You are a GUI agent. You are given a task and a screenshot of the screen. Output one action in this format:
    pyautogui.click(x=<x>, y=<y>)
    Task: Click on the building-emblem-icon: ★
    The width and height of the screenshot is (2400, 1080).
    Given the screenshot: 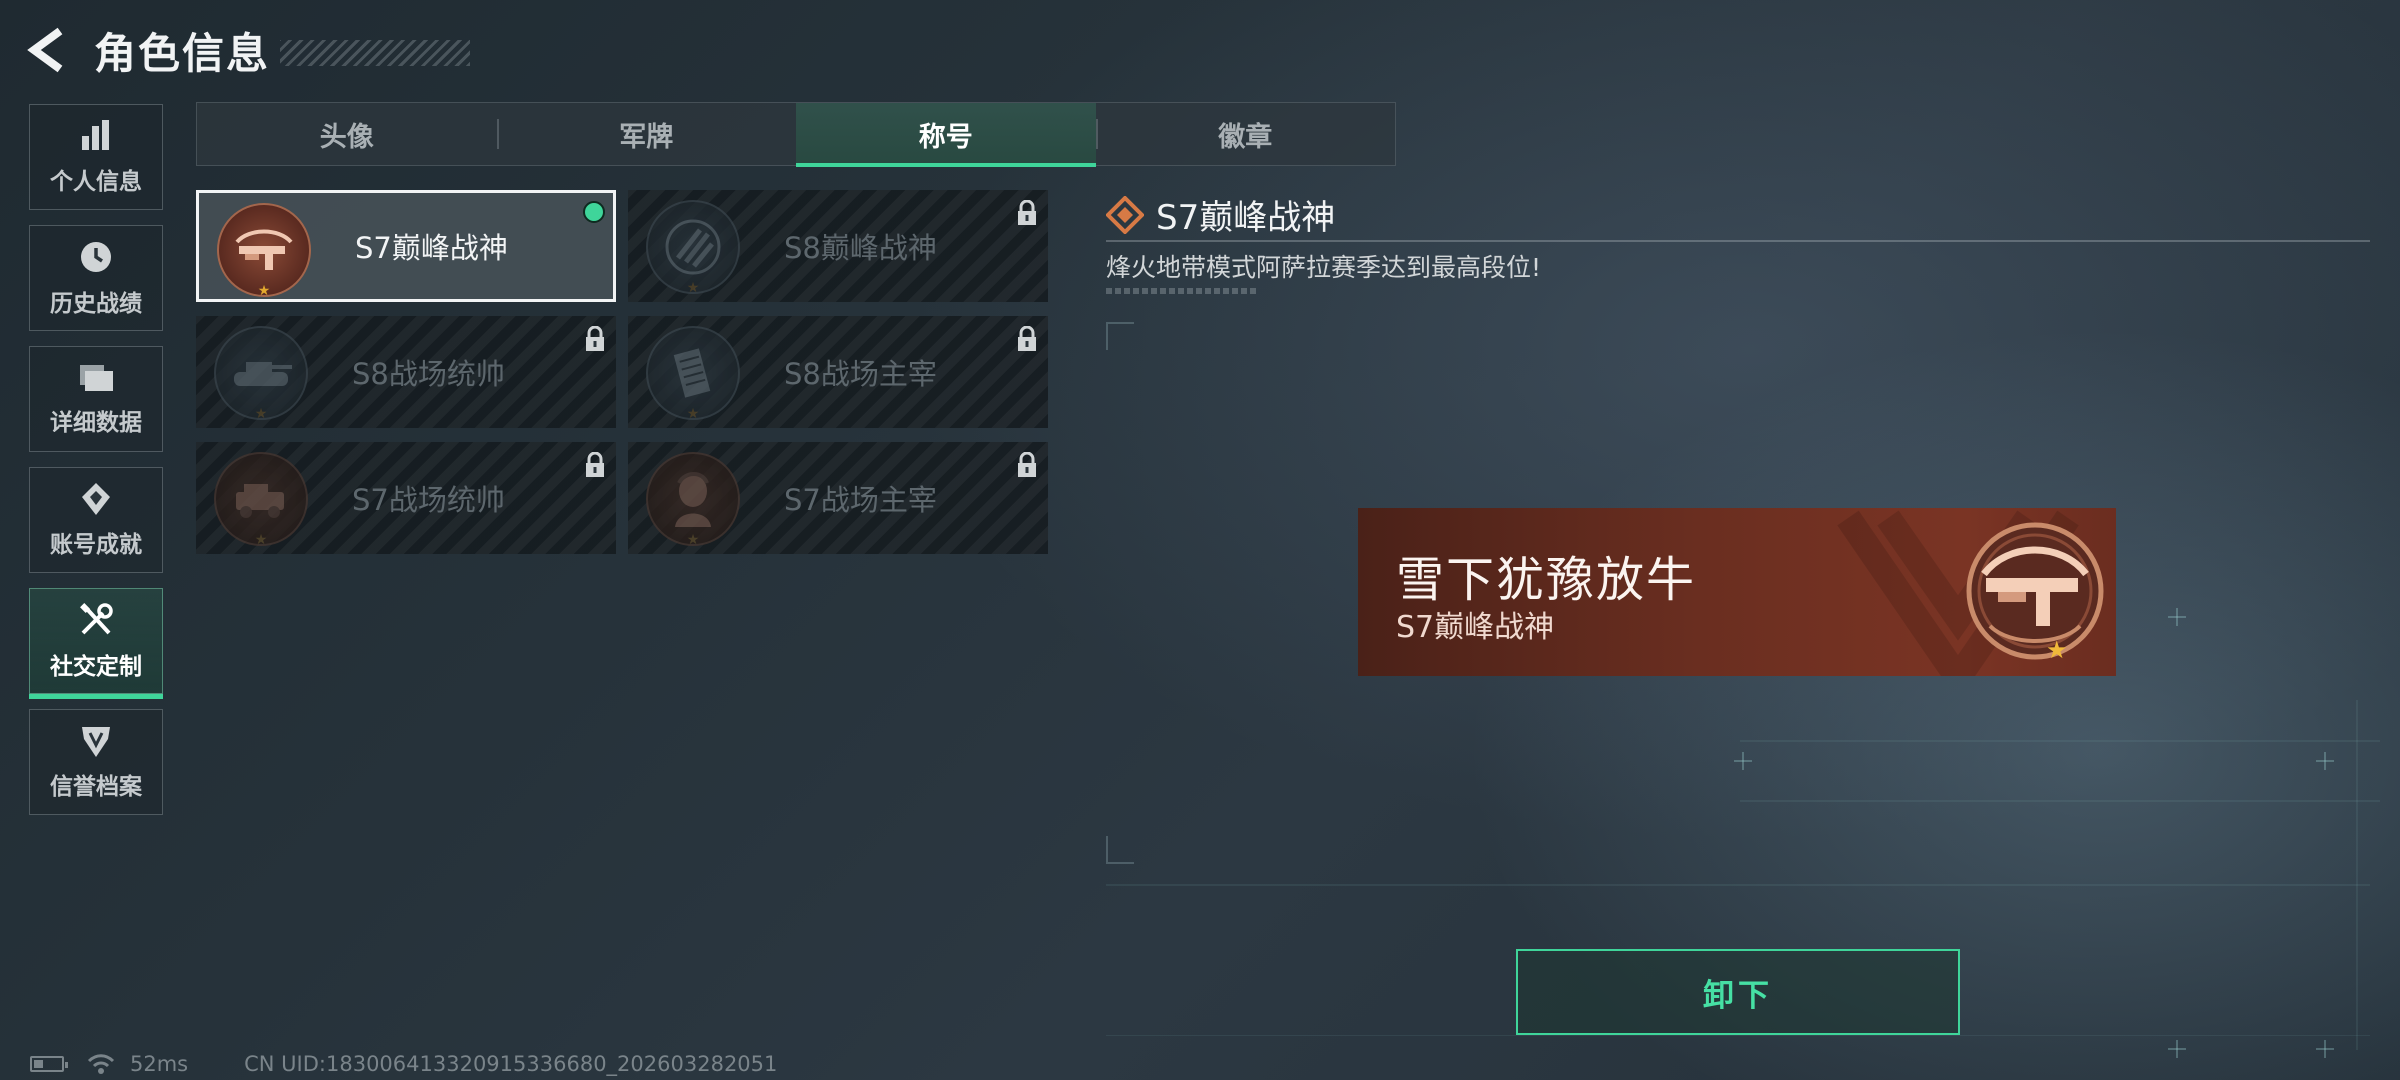 What is the action you would take?
    pyautogui.click(x=693, y=374)
    